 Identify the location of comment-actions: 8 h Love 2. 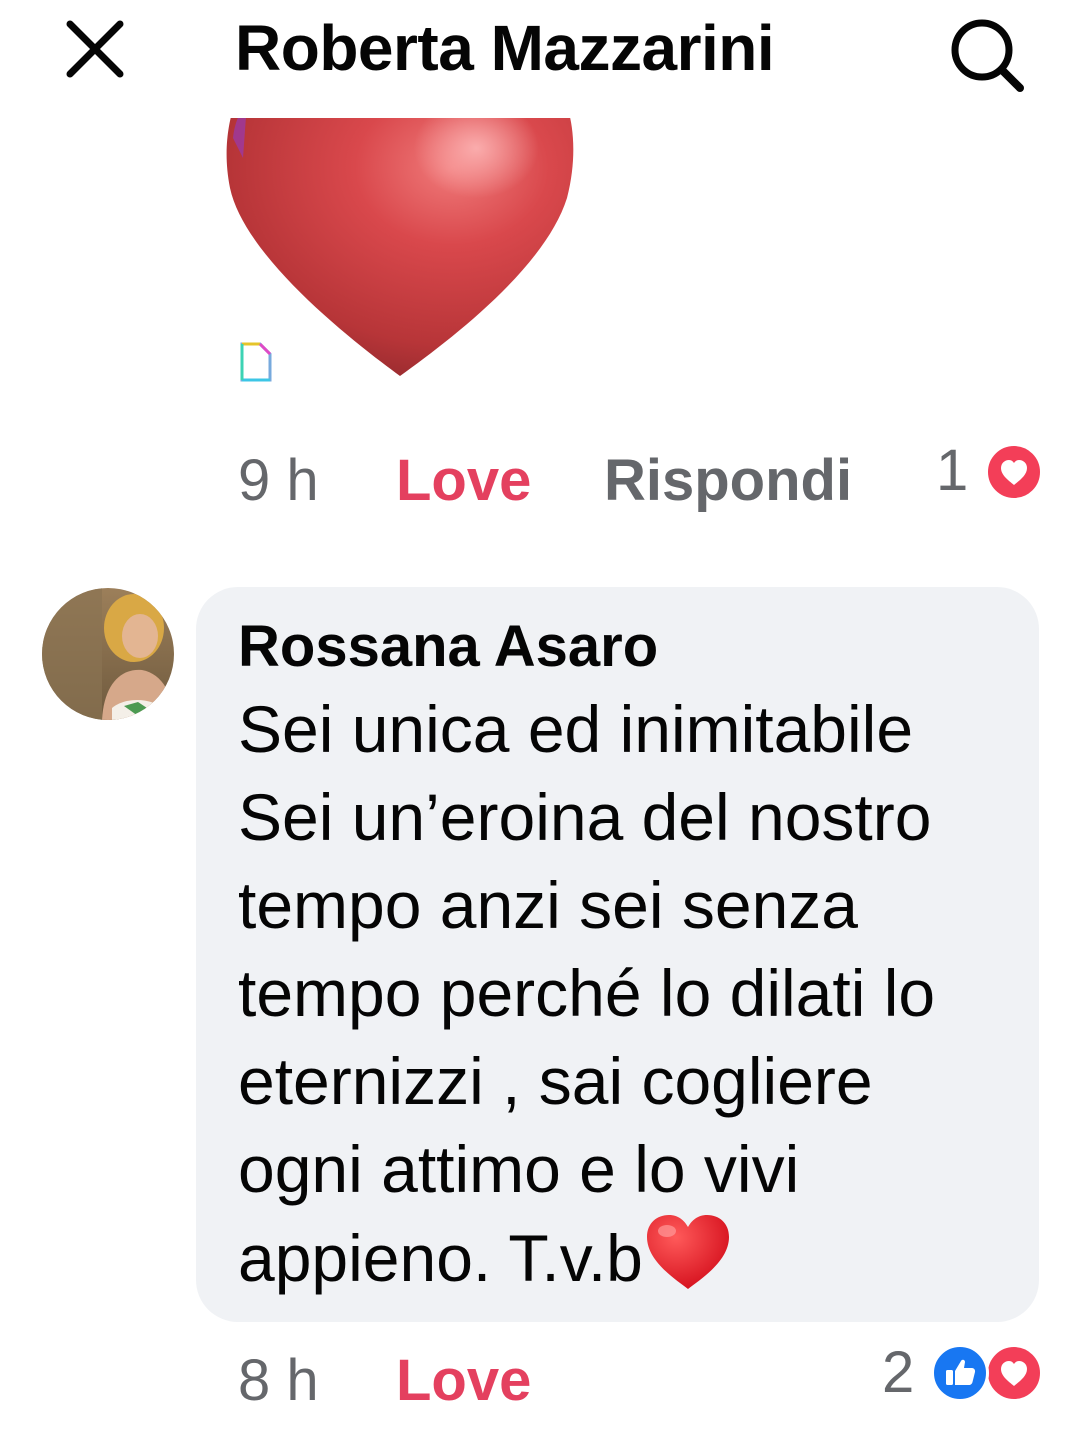
(539, 1378).